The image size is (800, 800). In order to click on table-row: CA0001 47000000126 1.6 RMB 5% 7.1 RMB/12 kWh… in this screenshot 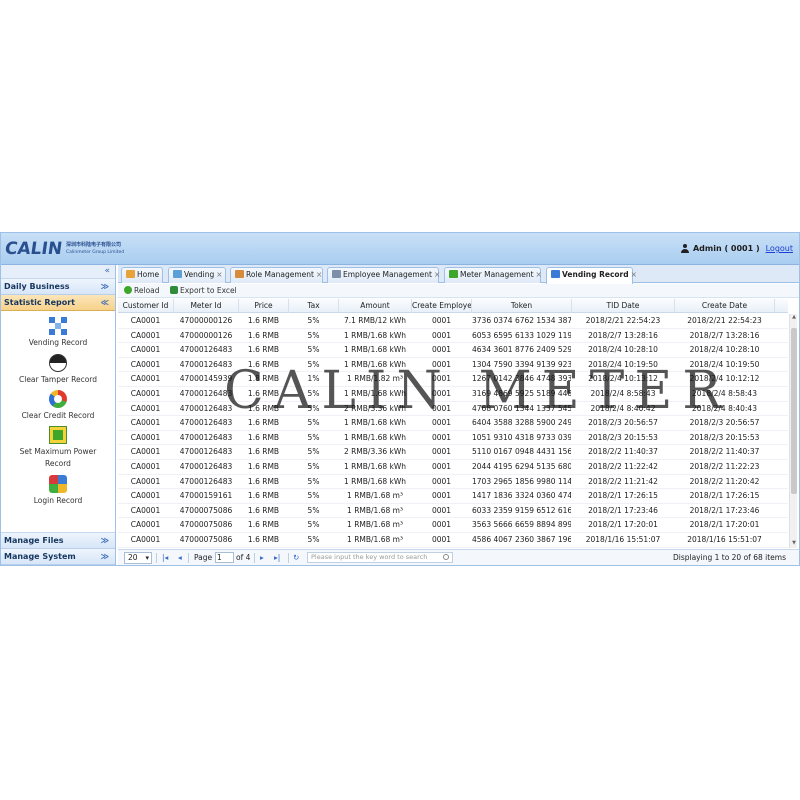, I will do `click(453, 321)`.